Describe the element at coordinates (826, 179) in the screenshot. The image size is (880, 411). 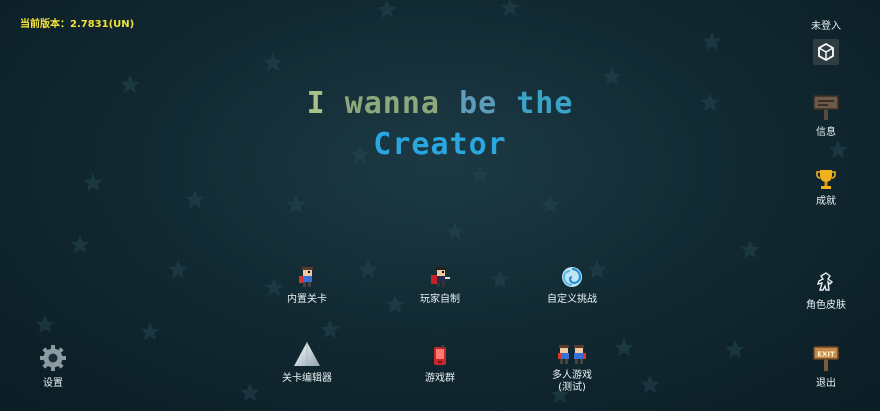
I see `trophy-icon` at that location.